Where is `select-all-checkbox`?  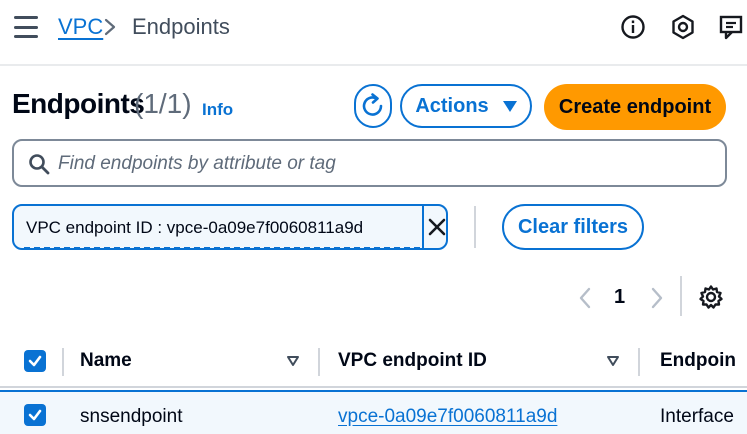 select-all-checkbox is located at coordinates (35, 361).